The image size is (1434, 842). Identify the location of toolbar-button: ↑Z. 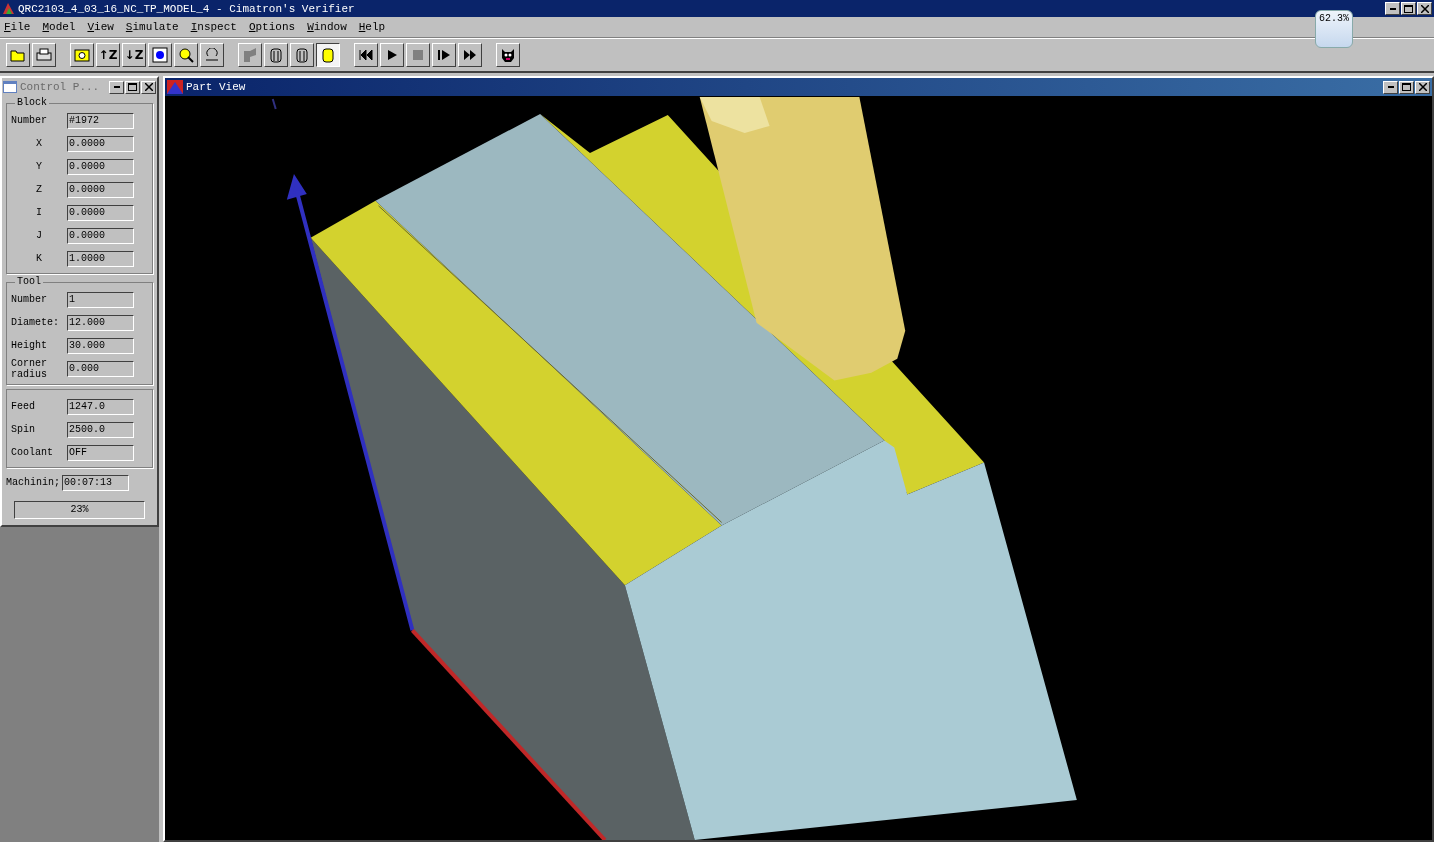
(108, 55).